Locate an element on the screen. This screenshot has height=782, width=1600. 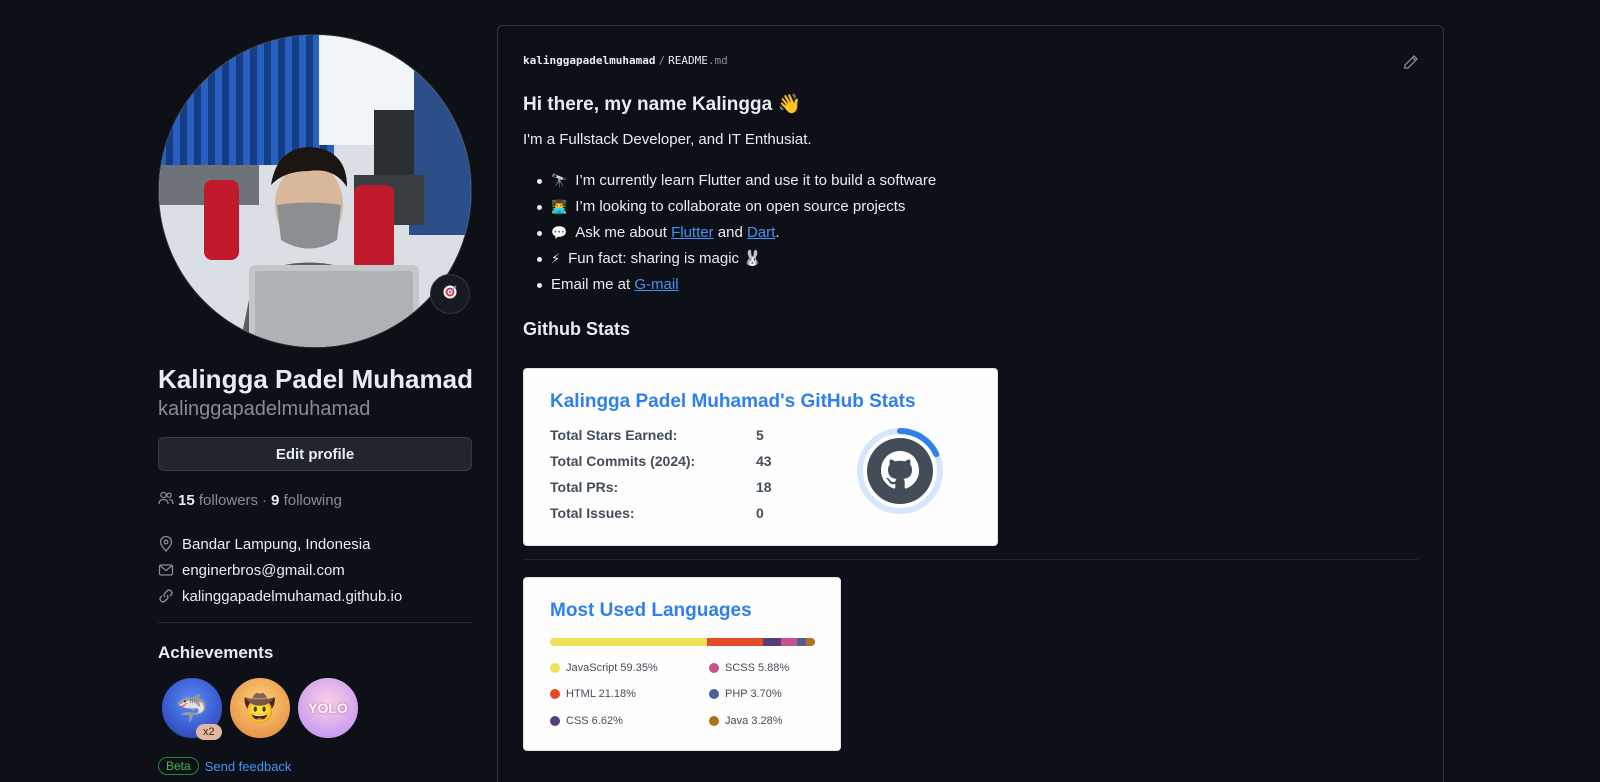
link-icon is located at coordinates (170, 596).